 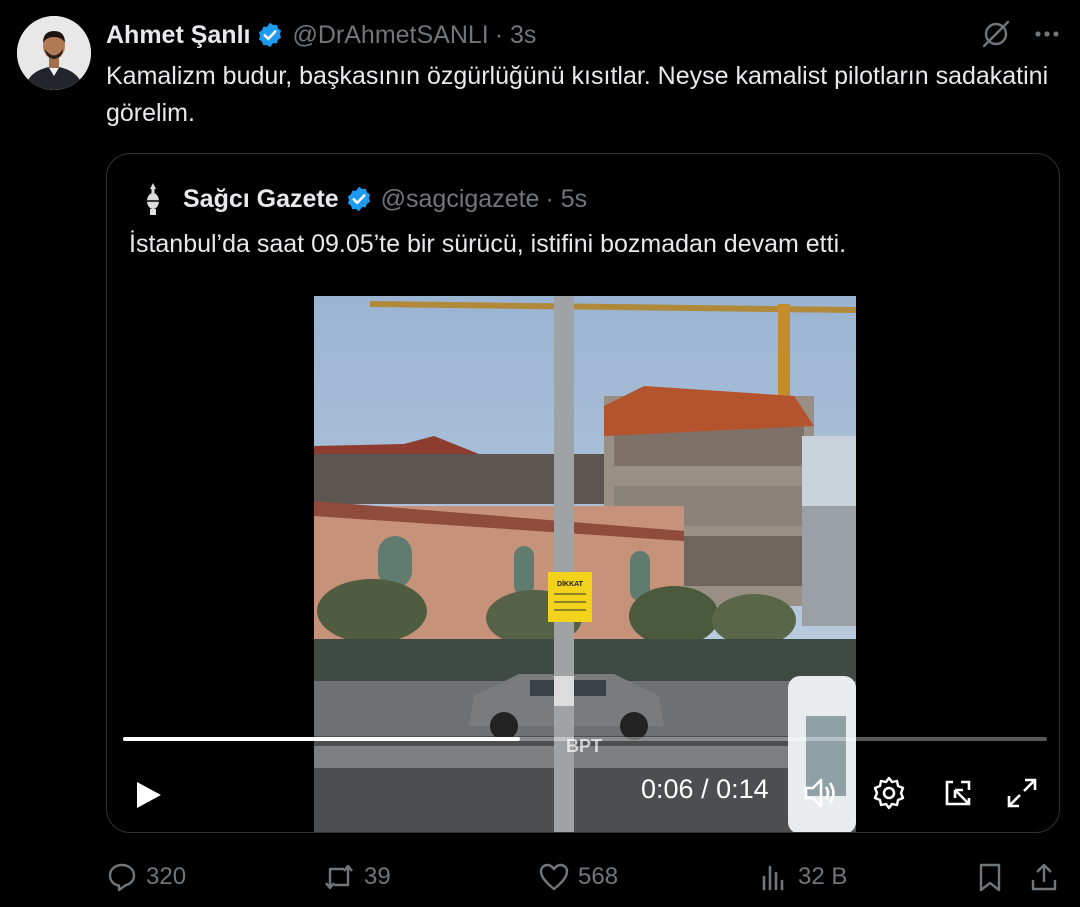 I want to click on like-button: 568, so click(x=578, y=877).